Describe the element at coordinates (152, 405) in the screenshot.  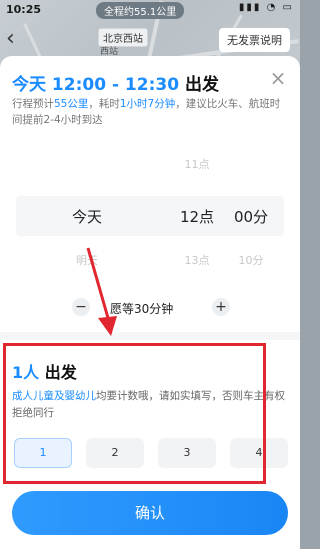
I see `passenger-note: 成人儿童及婴幼儿均要计数哦，请如实填写，否则车主有权拒绝同行` at that location.